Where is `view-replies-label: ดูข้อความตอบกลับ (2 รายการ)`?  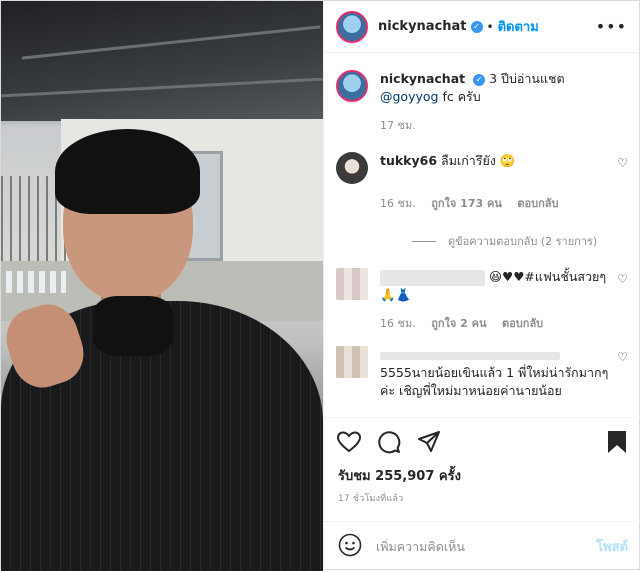 view-replies-label: ดูข้อความตอบกลับ (2 รายการ) is located at coordinates (522, 241).